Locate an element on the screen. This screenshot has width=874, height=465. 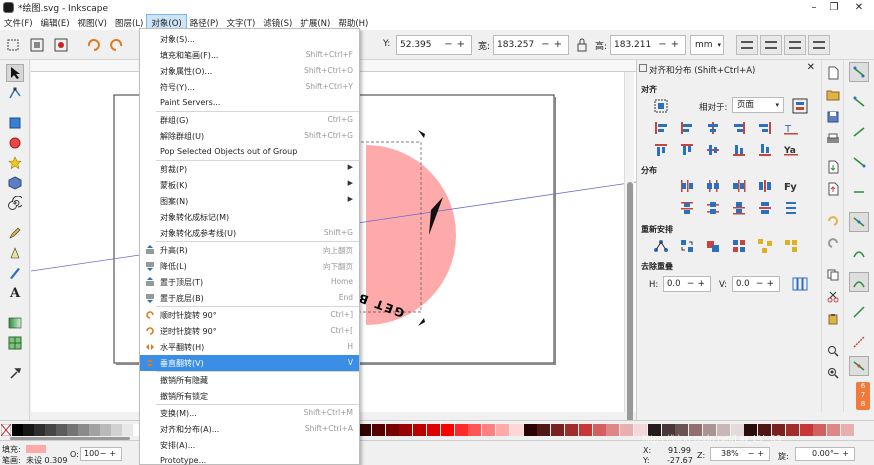
opacity-input: 100 −+ is located at coordinates (101, 454).